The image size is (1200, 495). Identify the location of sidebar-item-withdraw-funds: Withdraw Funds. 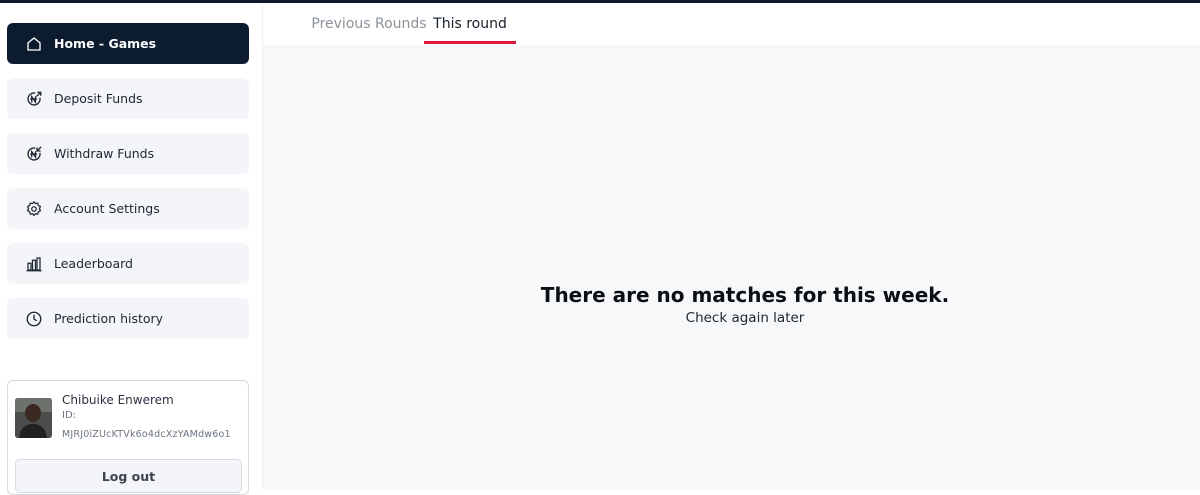
(128, 153).